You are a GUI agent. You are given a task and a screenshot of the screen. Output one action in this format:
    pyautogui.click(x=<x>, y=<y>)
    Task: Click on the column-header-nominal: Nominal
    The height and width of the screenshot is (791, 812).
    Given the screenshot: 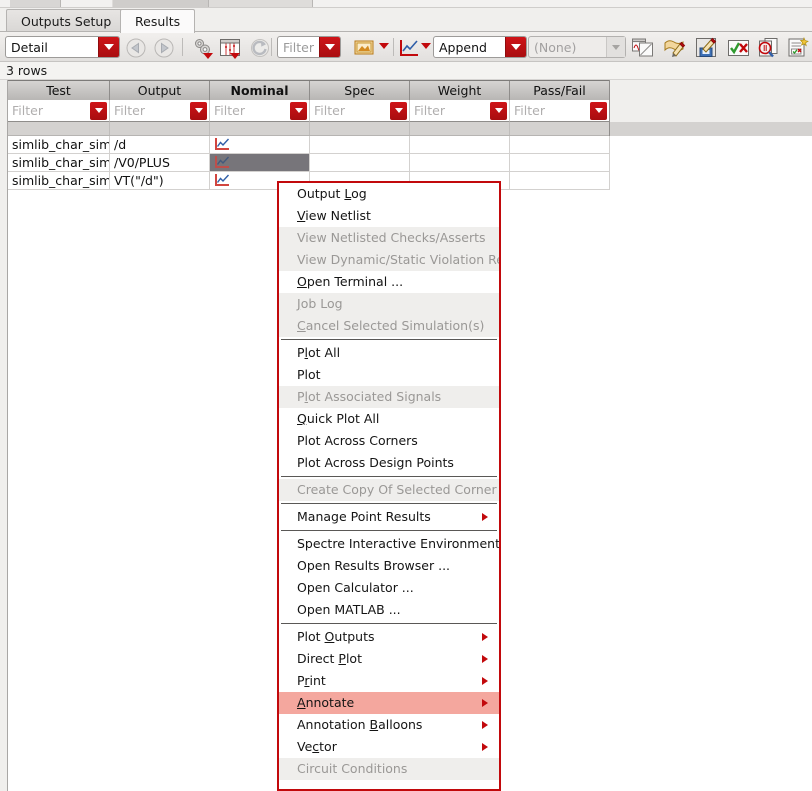 What is the action you would take?
    pyautogui.click(x=260, y=90)
    